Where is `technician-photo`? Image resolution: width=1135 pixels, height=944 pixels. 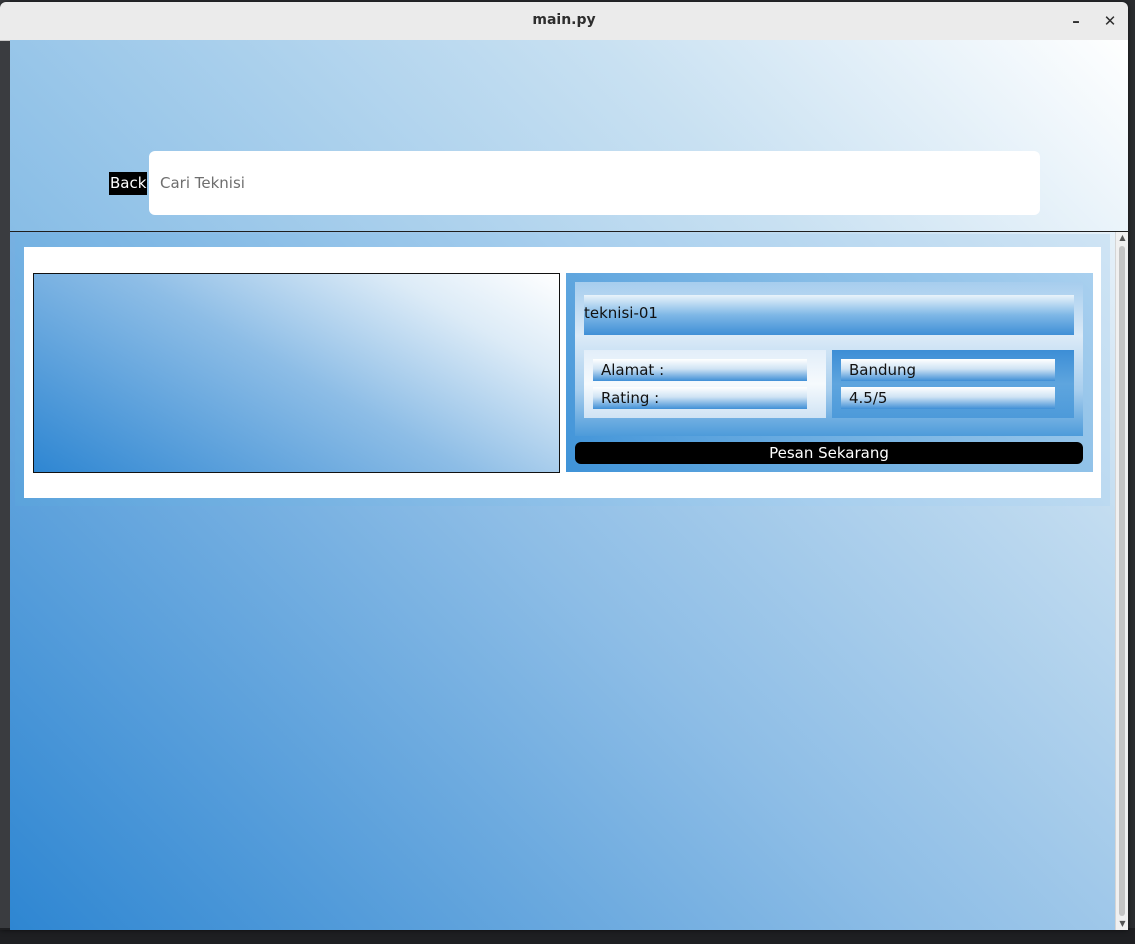 technician-photo is located at coordinates (296, 373).